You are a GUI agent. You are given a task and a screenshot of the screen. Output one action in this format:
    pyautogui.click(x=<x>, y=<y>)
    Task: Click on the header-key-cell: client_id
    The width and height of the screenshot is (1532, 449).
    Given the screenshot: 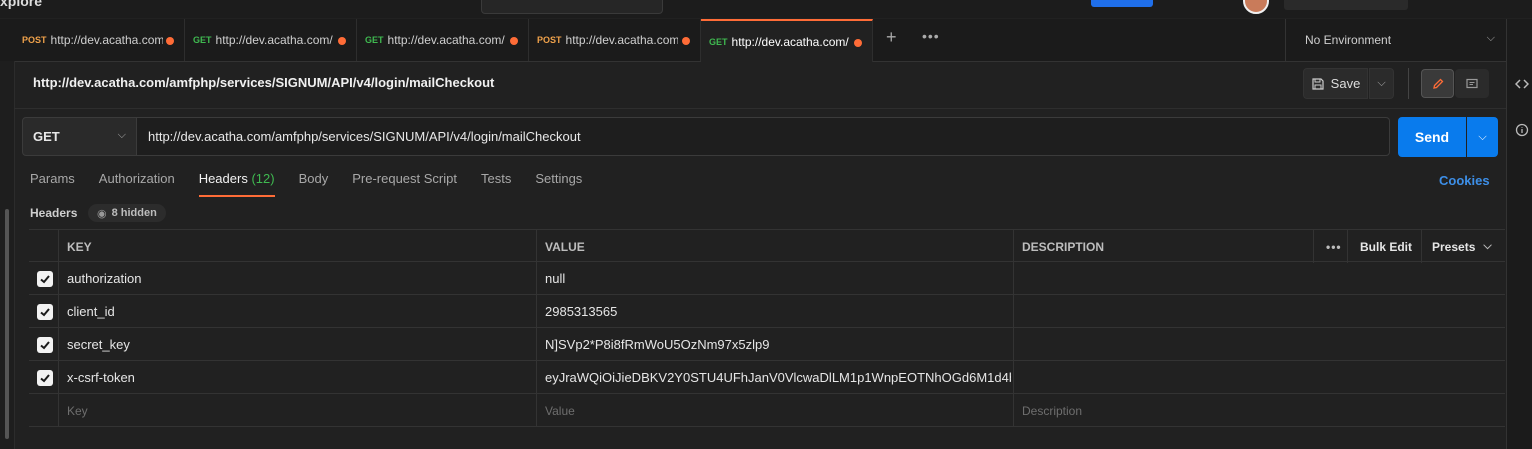 What is the action you would take?
    pyautogui.click(x=91, y=311)
    